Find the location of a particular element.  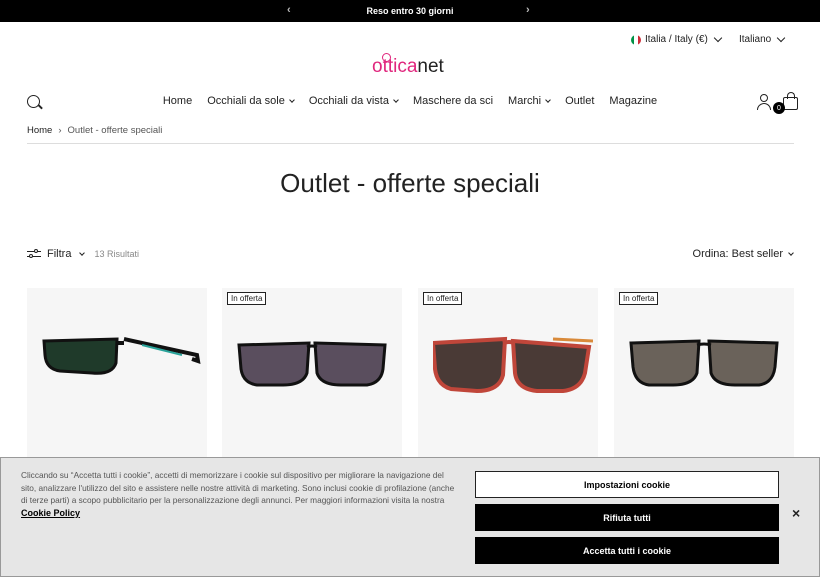

sort-dropdown: Ordina: Best seller is located at coordinates (743, 254).